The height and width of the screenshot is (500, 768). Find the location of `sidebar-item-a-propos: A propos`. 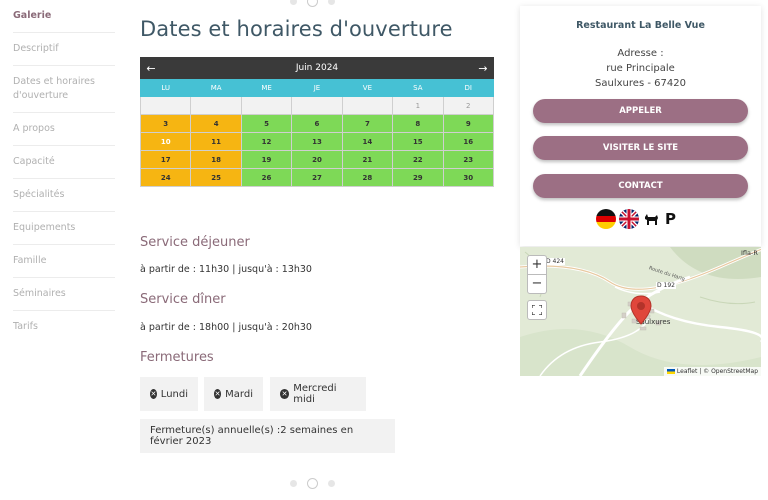

sidebar-item-a-propos: A propos is located at coordinates (64, 129).